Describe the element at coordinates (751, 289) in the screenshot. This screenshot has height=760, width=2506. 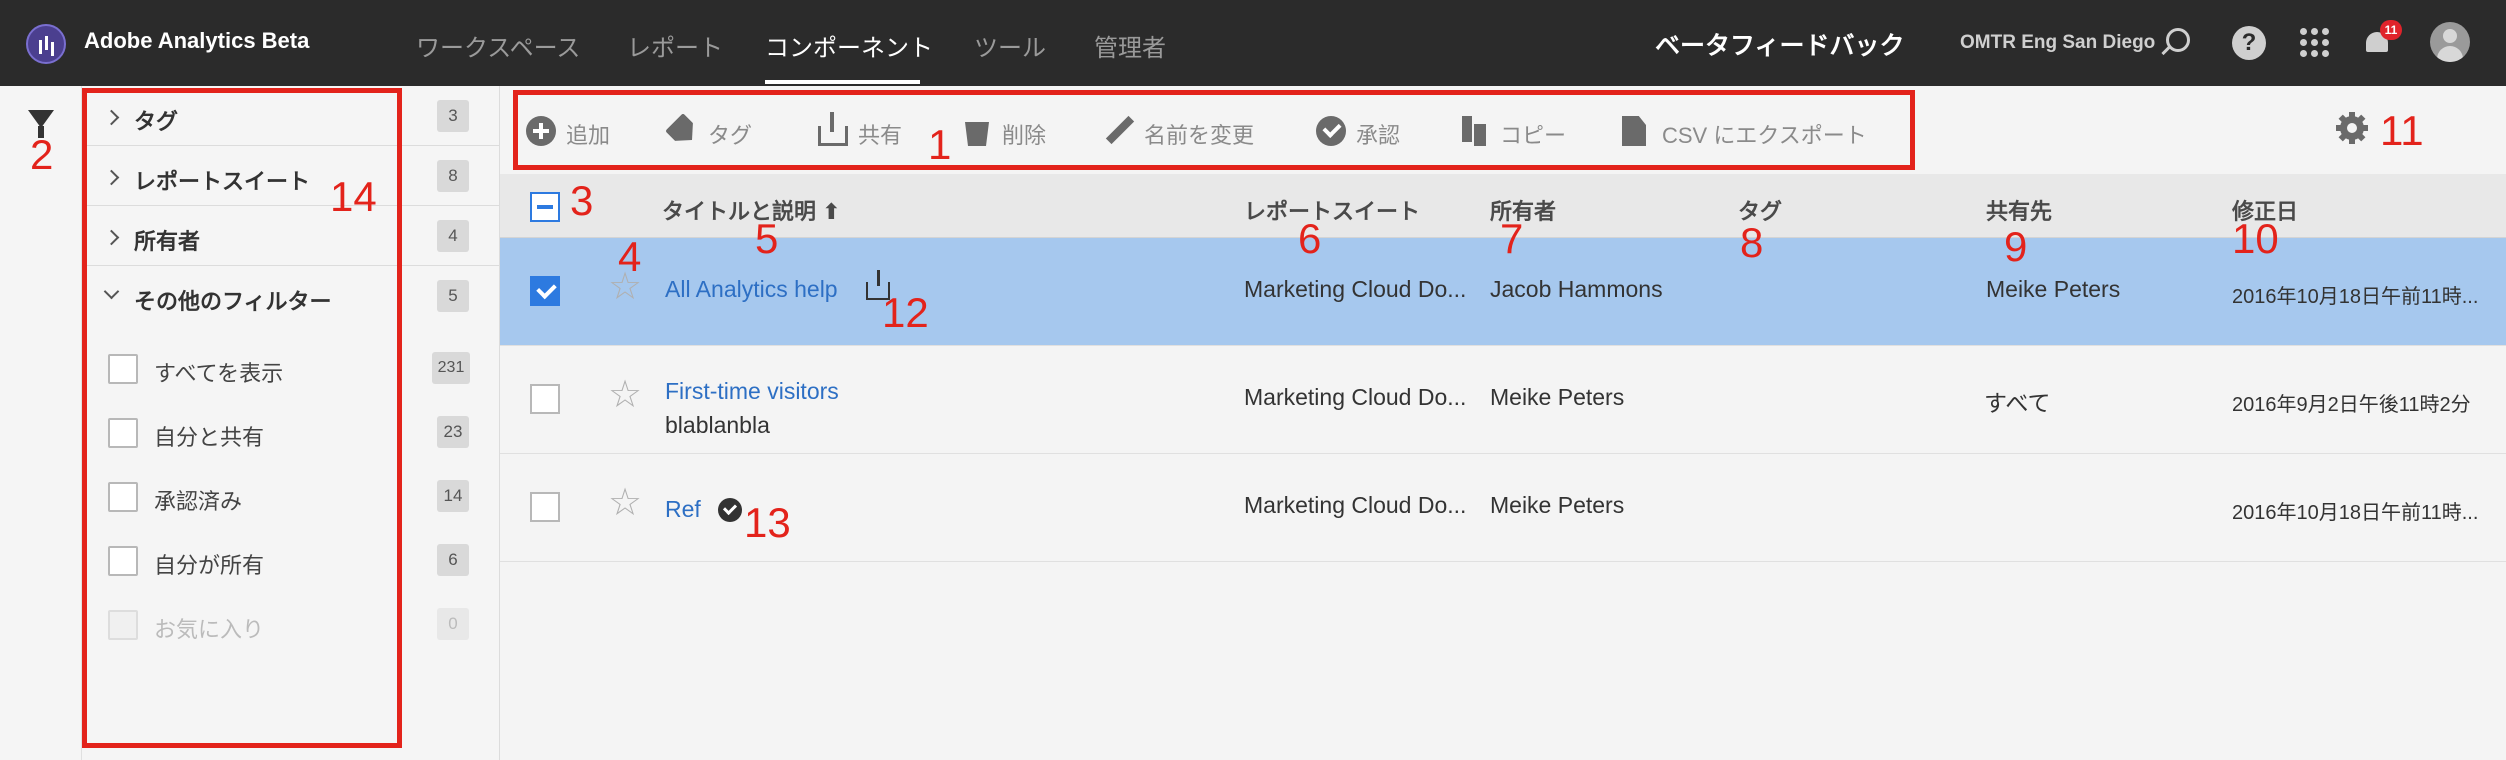
I see `row-title-link: All Analytics help` at that location.